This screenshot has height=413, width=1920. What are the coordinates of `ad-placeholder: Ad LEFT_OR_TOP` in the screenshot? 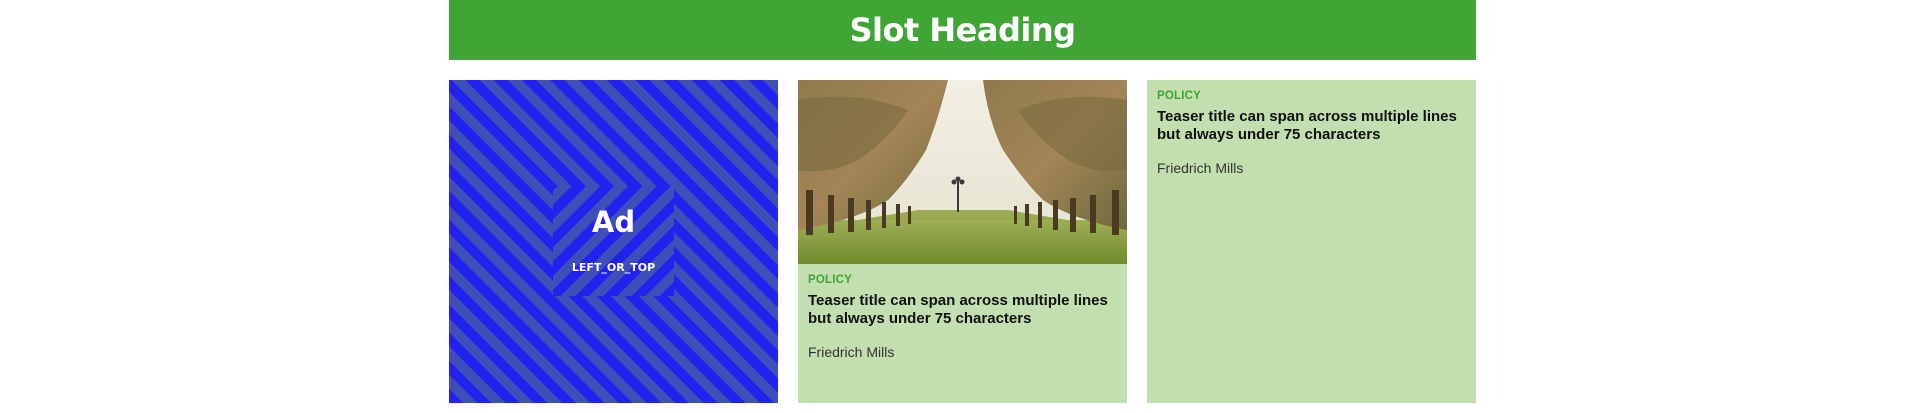 It's located at (613, 241).